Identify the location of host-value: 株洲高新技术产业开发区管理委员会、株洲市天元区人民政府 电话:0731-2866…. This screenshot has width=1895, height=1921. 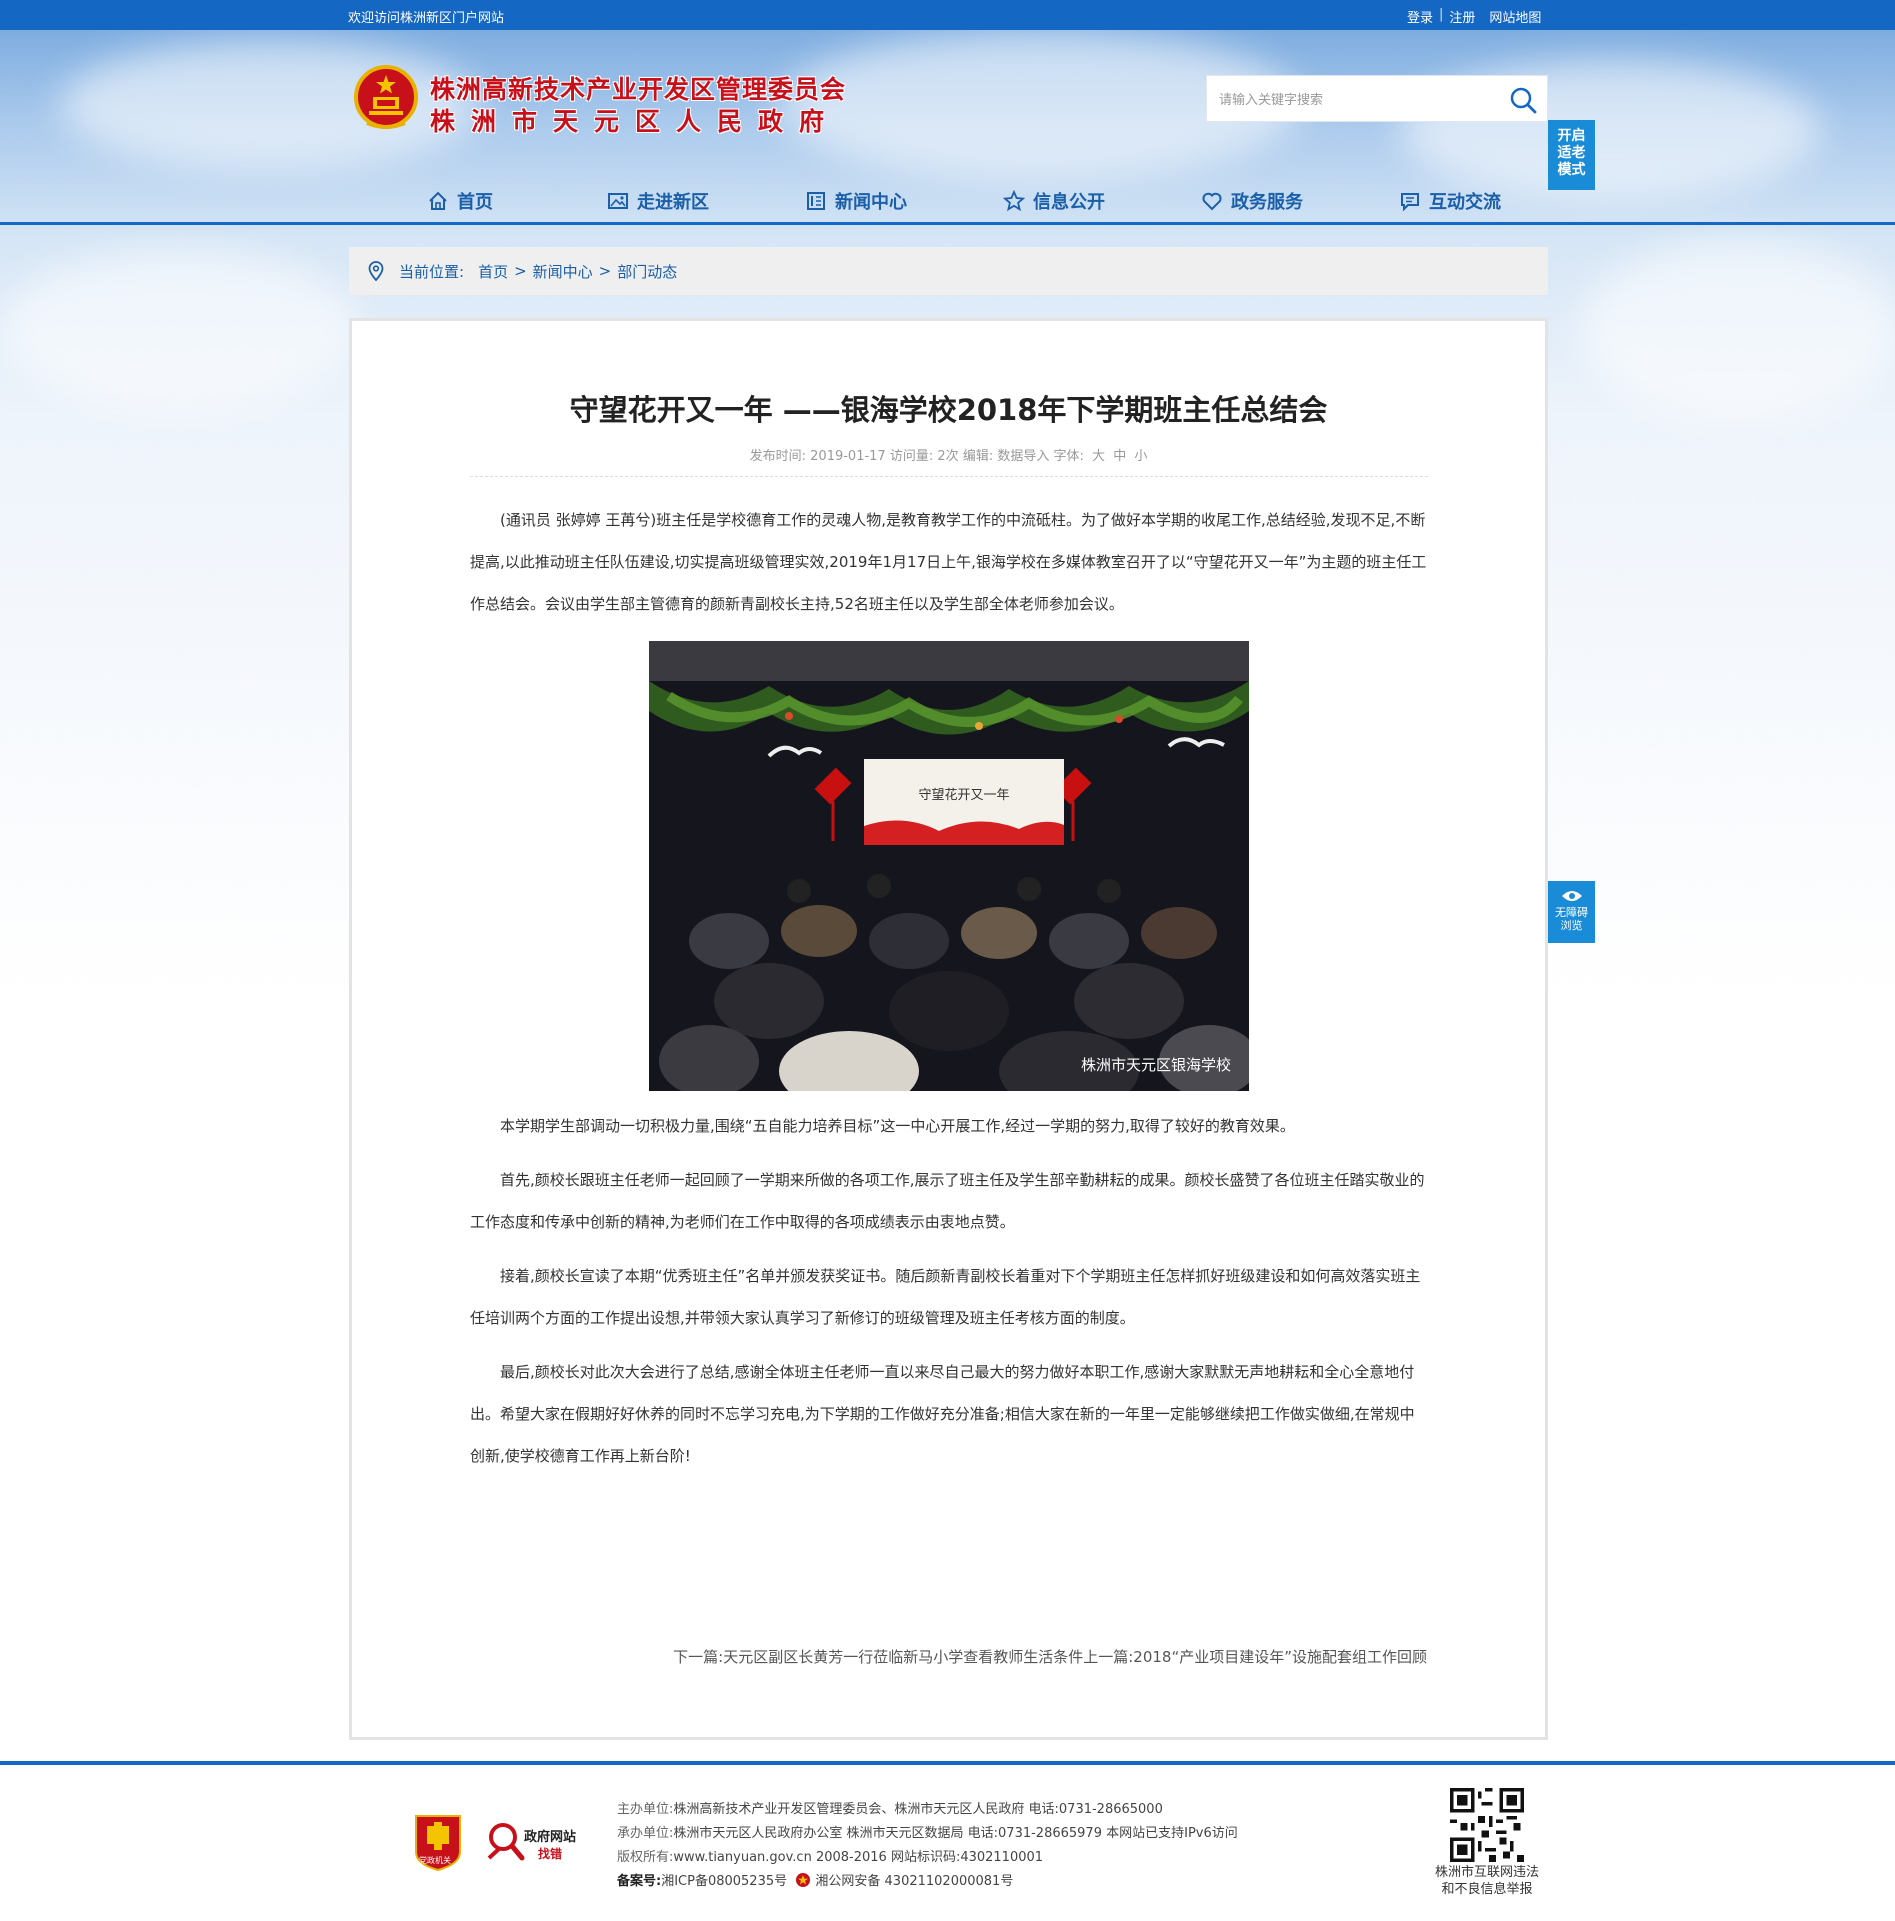
(918, 1809).